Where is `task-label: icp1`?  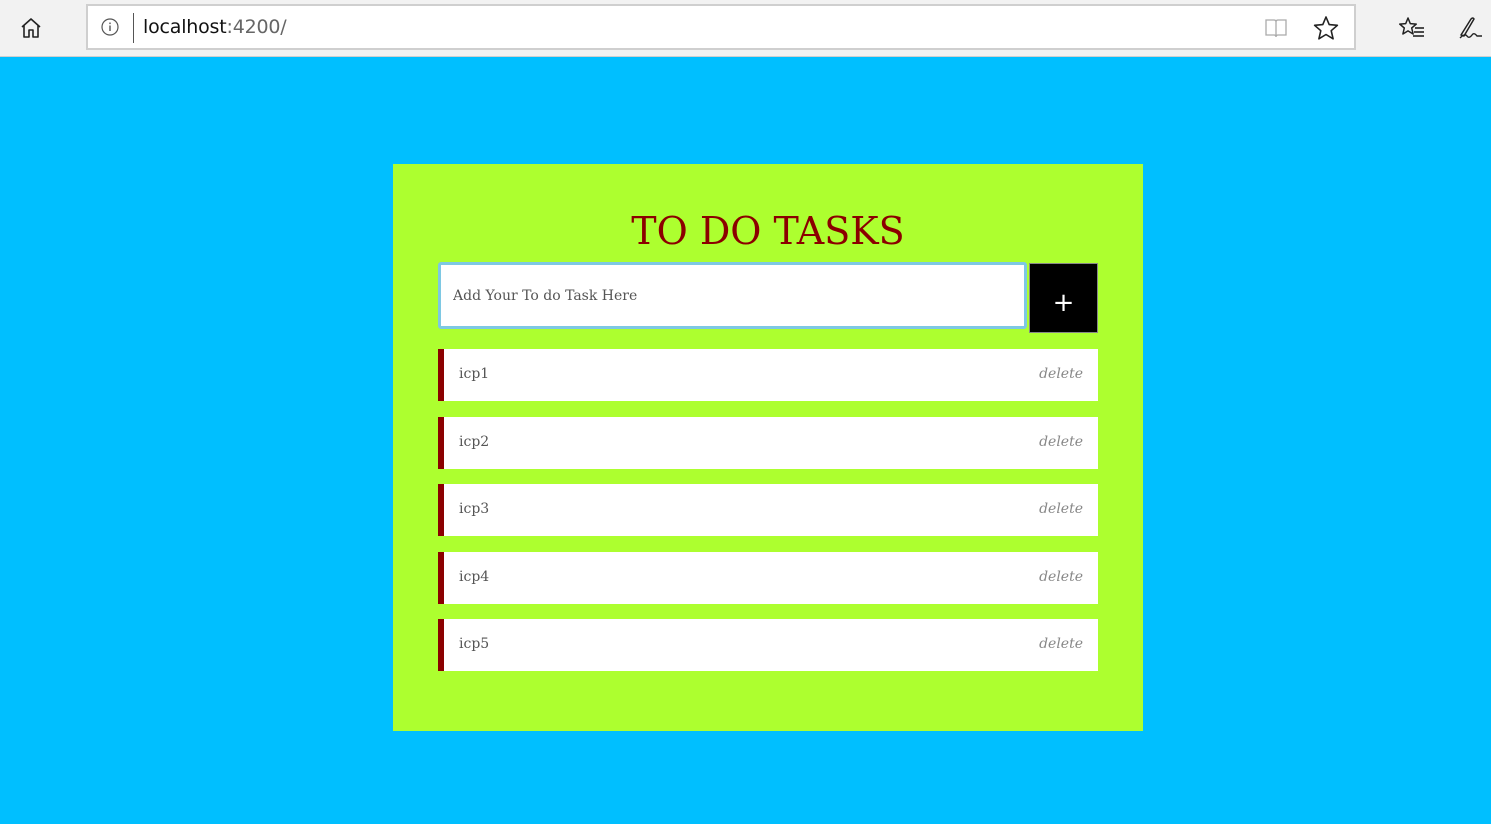 task-label: icp1 is located at coordinates (474, 374).